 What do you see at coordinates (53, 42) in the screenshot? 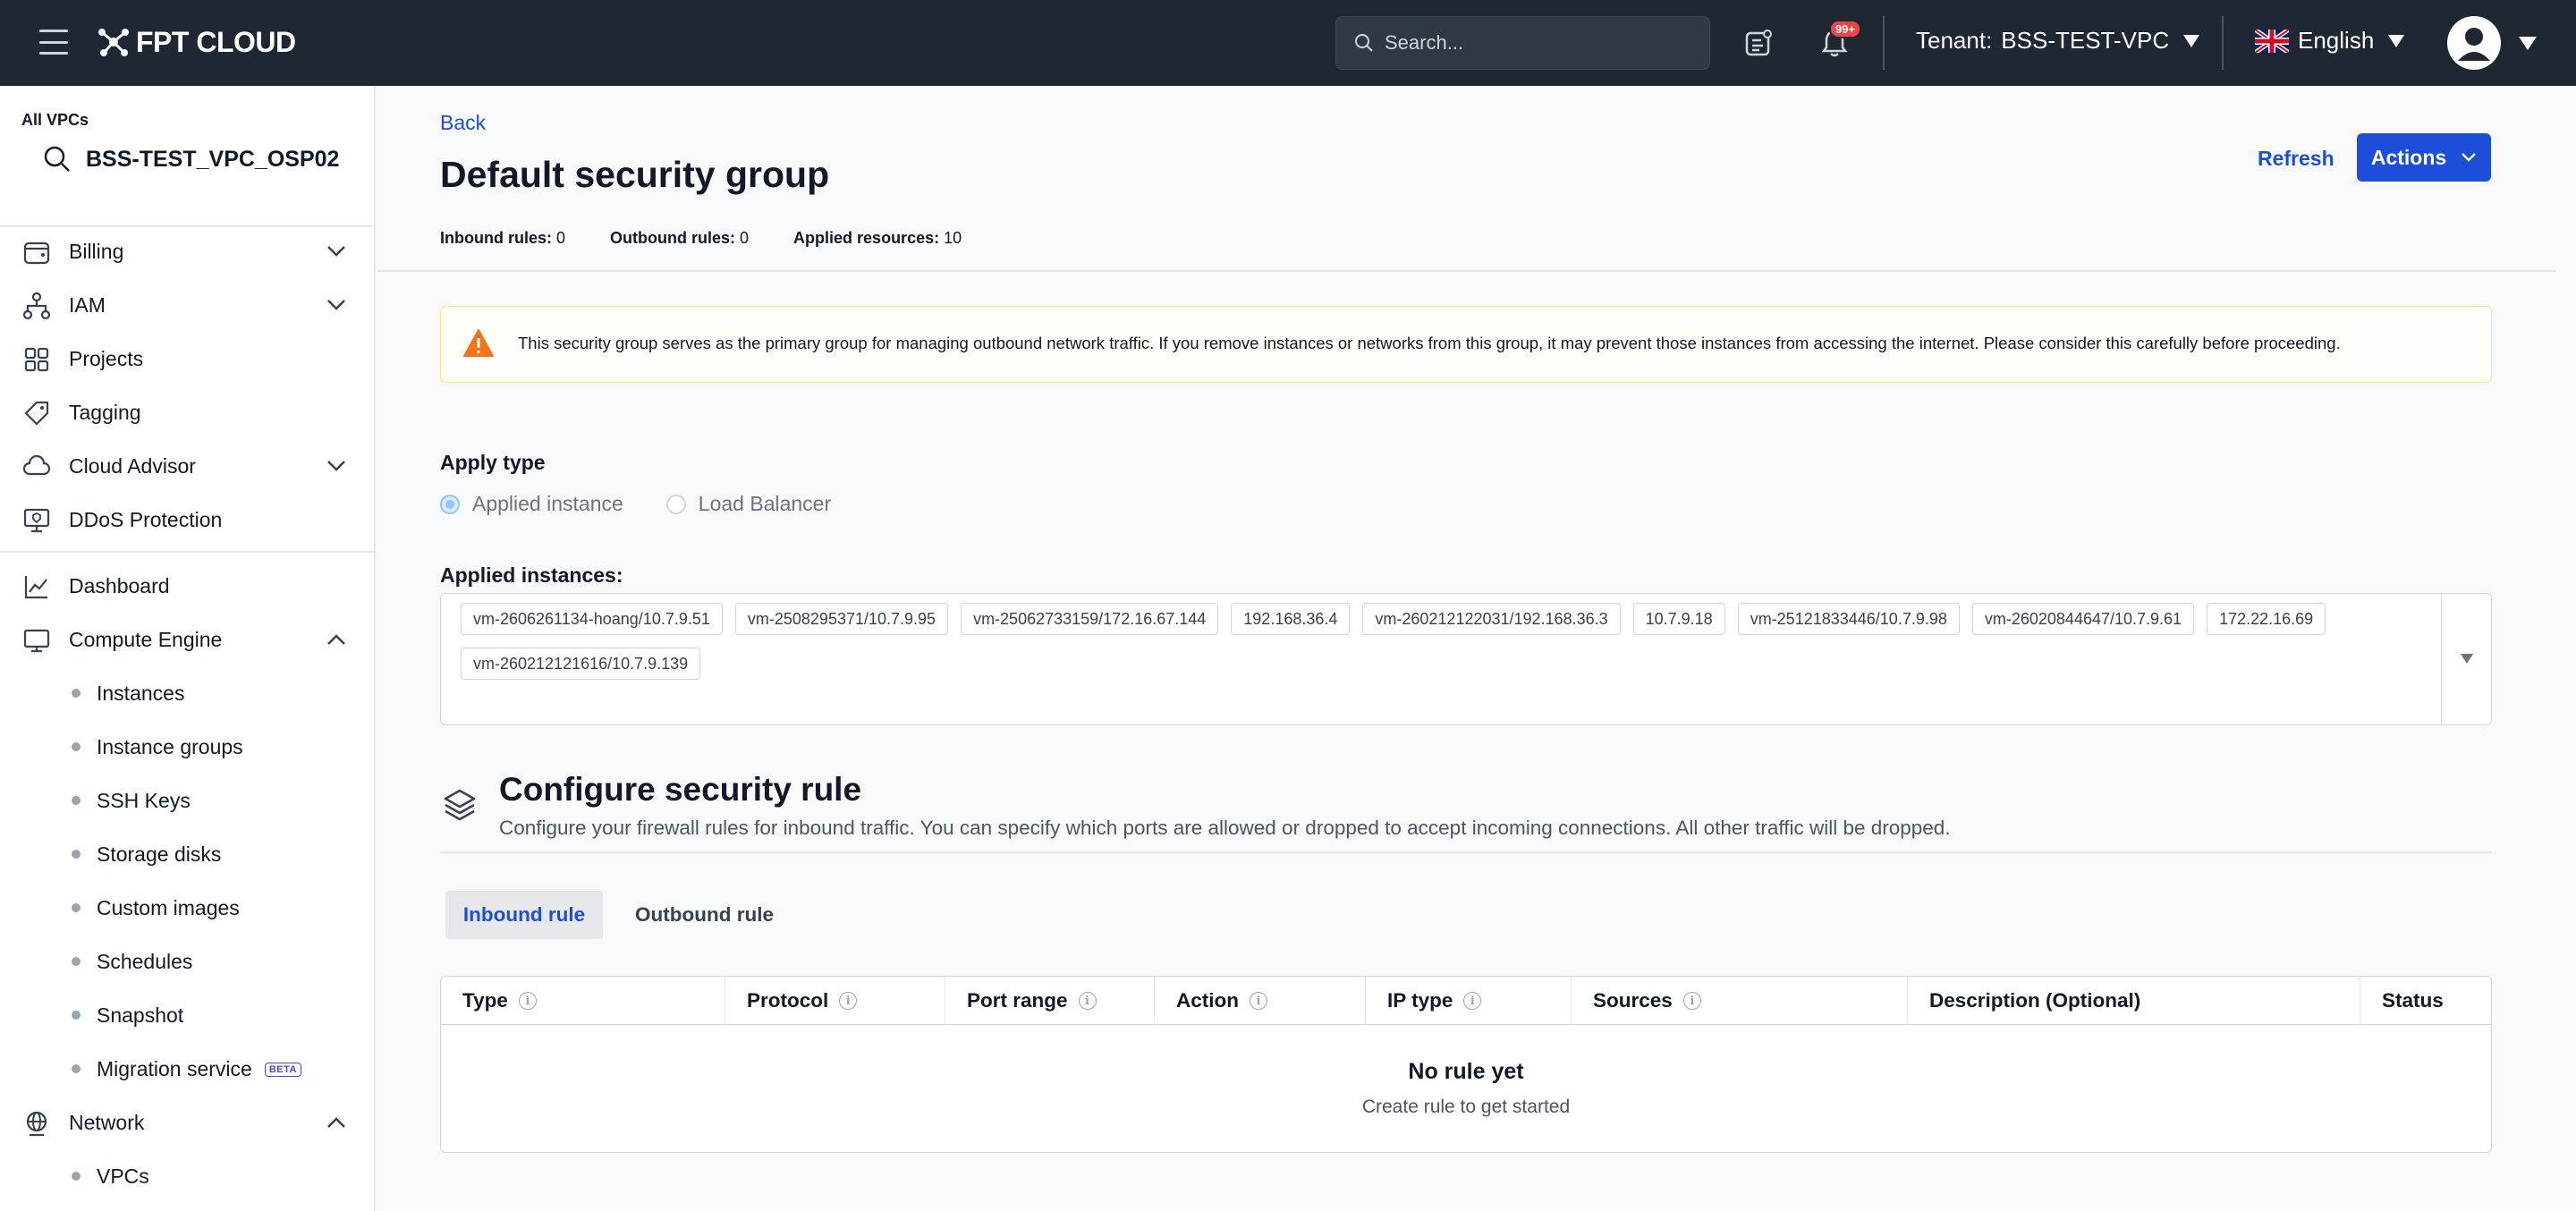
I see `menu-icon` at bounding box center [53, 42].